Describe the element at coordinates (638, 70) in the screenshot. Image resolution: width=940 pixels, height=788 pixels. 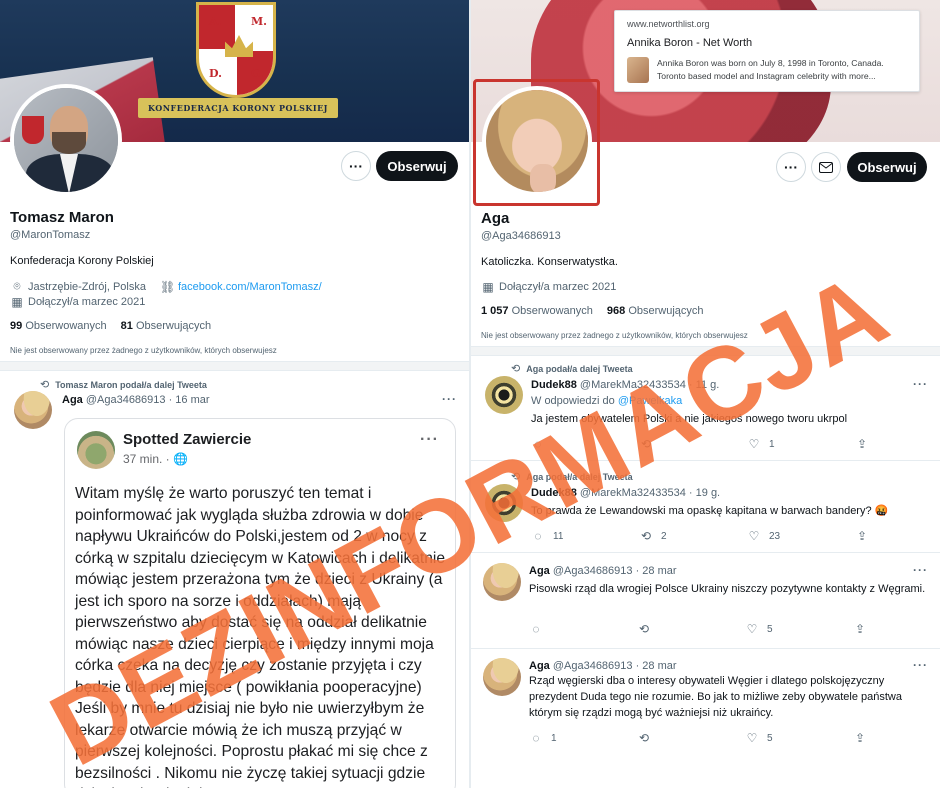
I see `search-result-thumbnail` at that location.